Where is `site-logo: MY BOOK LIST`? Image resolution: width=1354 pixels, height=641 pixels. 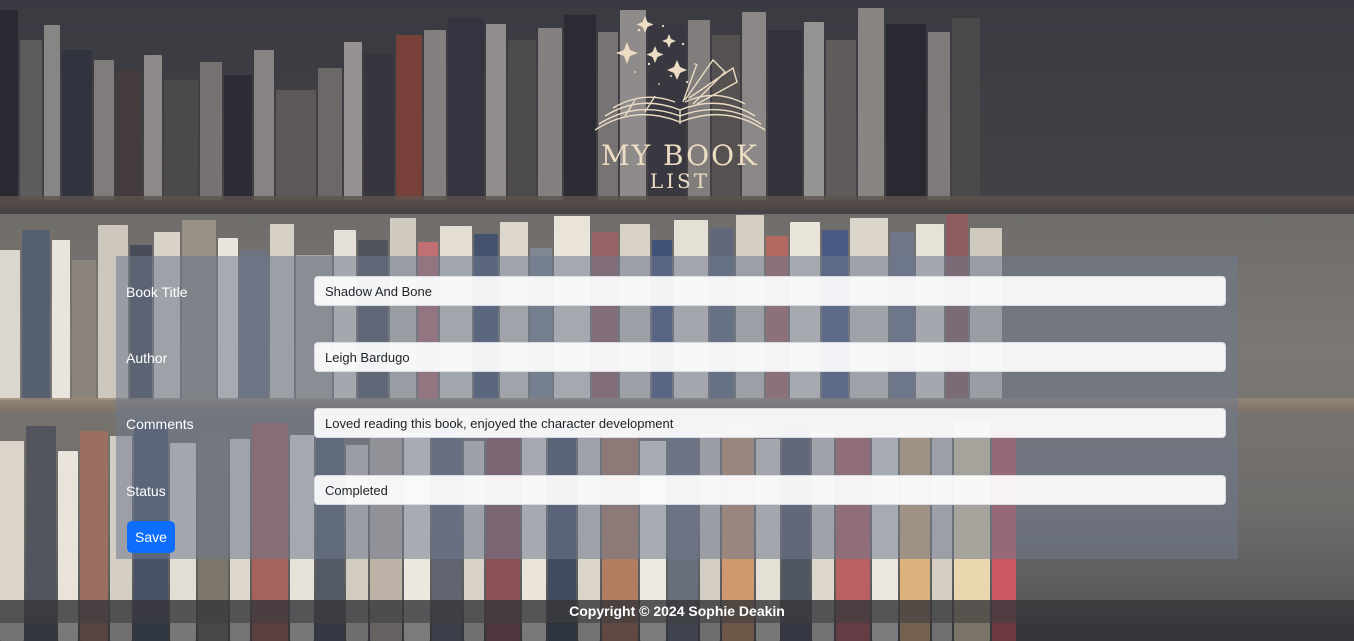
site-logo: MY BOOK LIST is located at coordinates (680, 107).